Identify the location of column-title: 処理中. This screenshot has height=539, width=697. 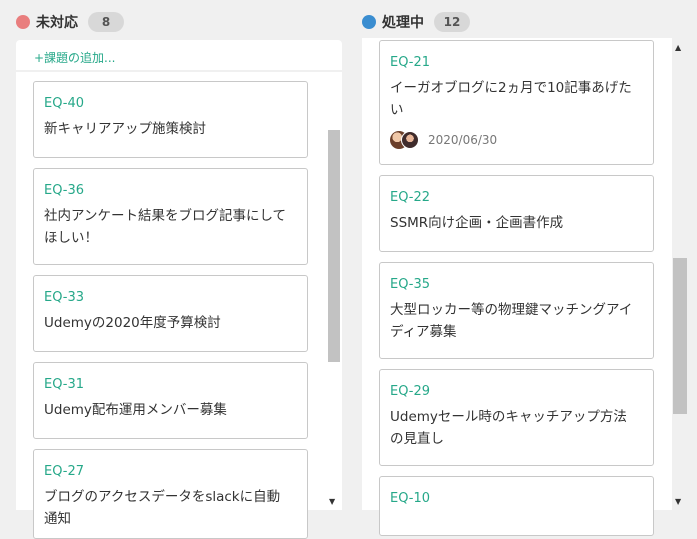
(403, 23).